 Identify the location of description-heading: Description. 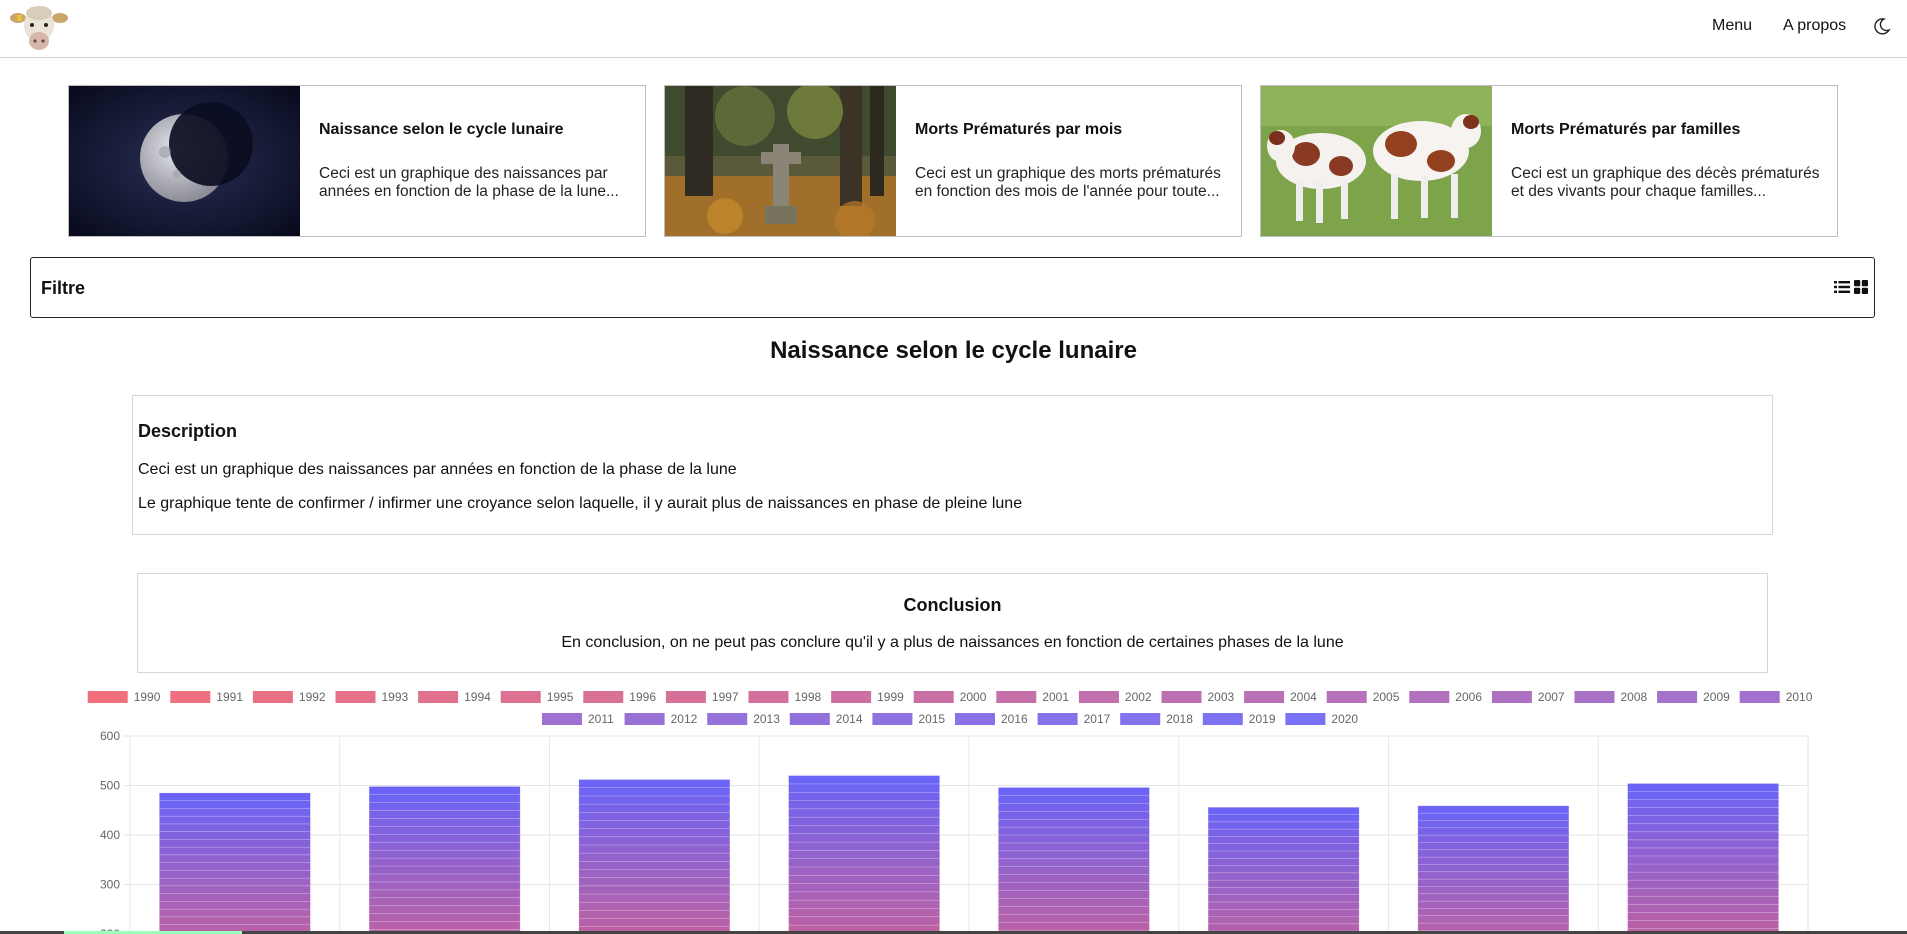
(188, 431).